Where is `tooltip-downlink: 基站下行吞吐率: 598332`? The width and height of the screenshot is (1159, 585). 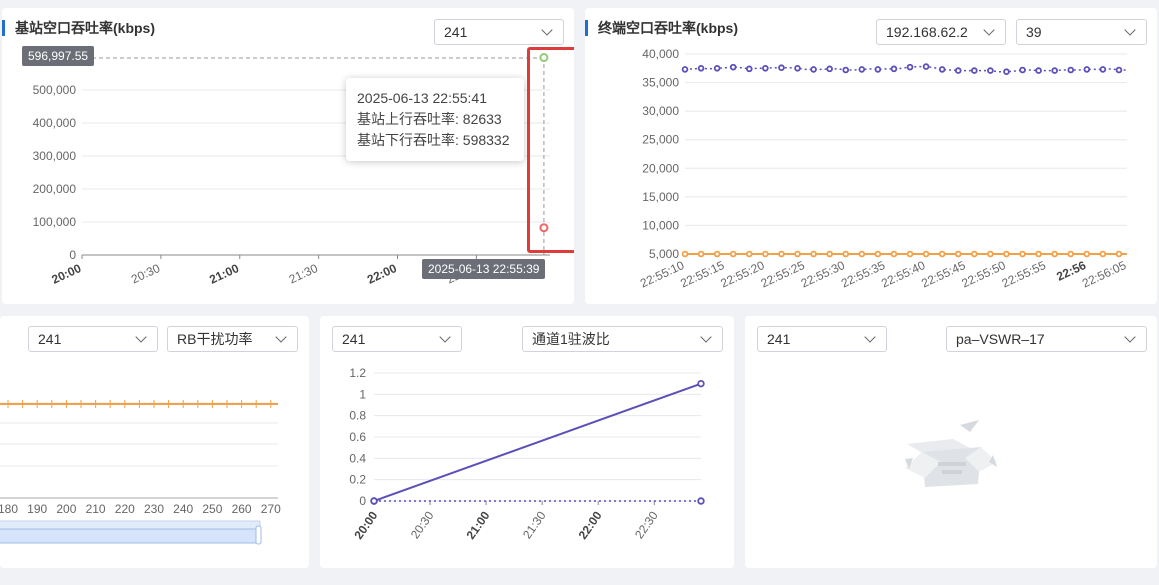 tooltip-downlink: 基站下行吞吐率: 598332 is located at coordinates (433, 140).